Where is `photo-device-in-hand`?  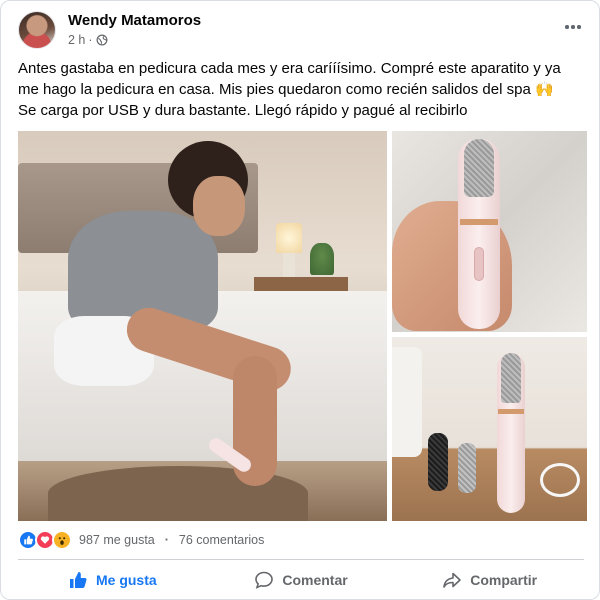 photo-device-in-hand is located at coordinates (489, 231).